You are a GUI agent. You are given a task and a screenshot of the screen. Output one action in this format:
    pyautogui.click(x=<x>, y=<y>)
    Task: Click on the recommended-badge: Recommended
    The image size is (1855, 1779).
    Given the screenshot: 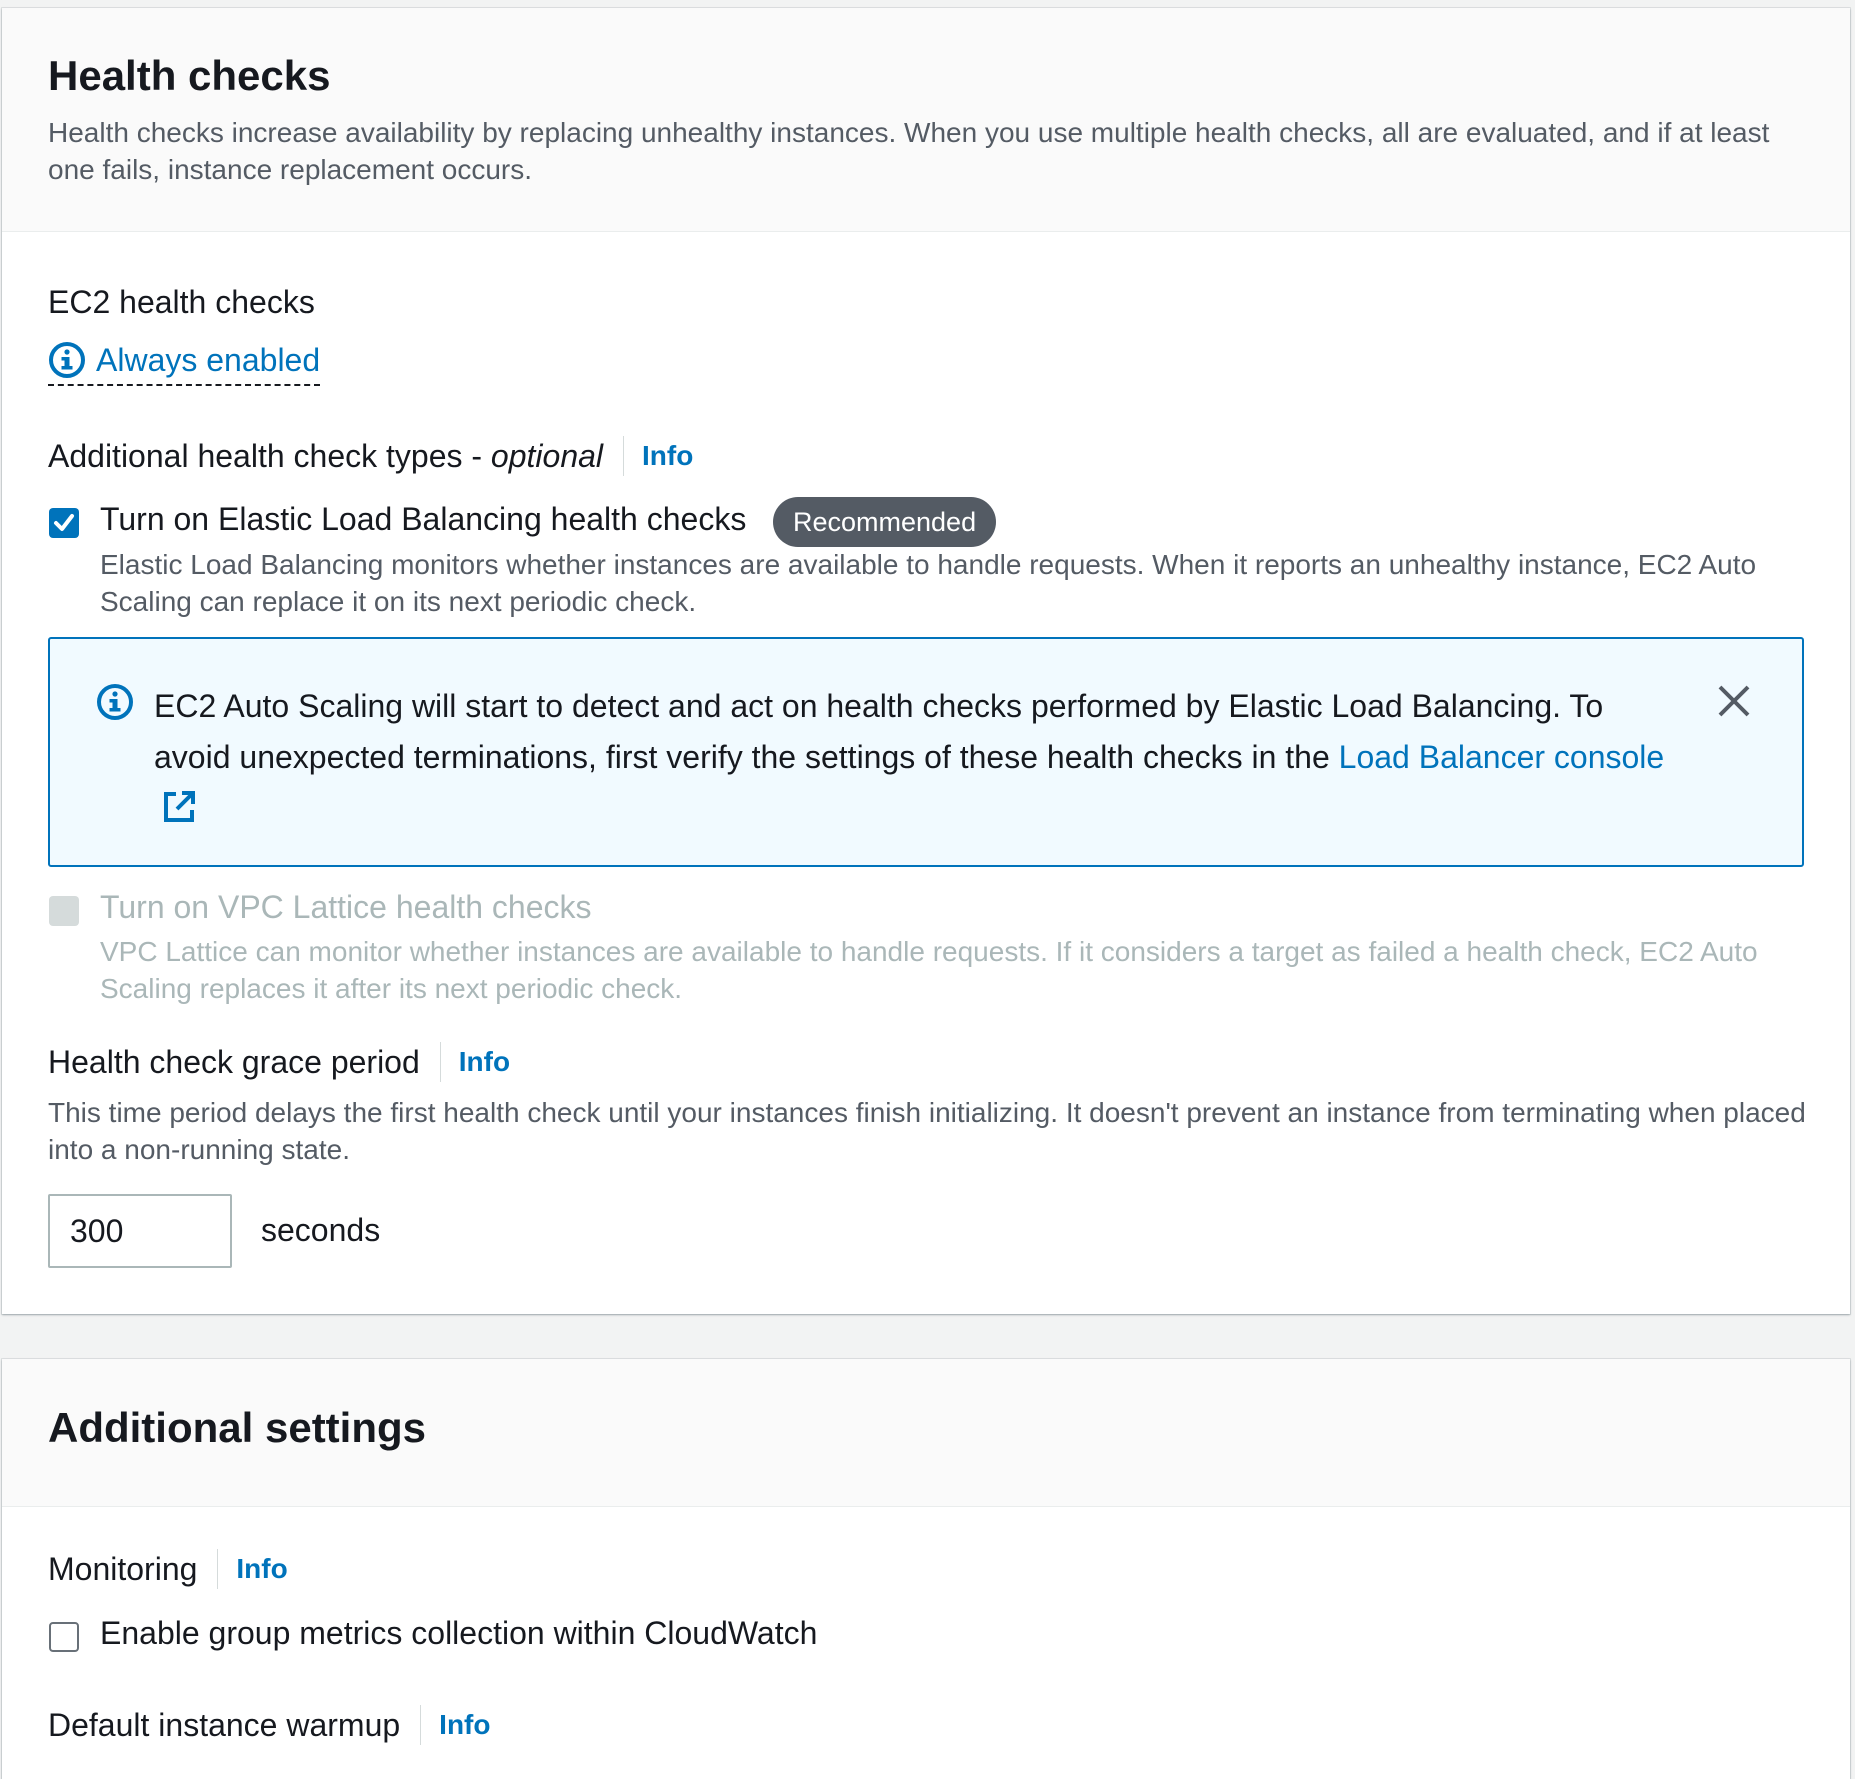 What is the action you would take?
    pyautogui.click(x=885, y=522)
    